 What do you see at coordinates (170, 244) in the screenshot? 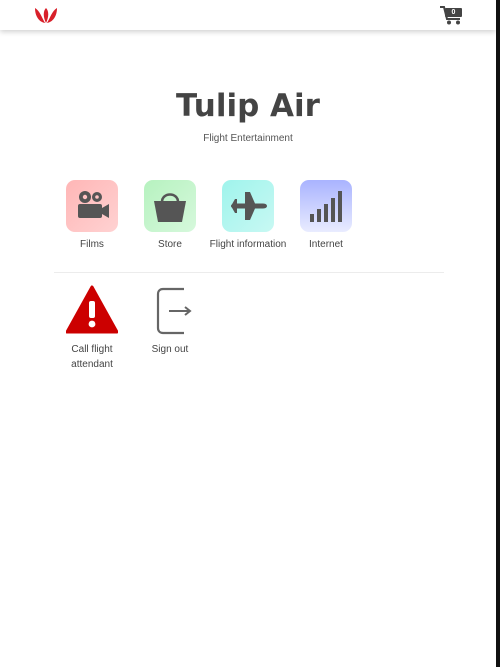
I see `store-label: Store` at bounding box center [170, 244].